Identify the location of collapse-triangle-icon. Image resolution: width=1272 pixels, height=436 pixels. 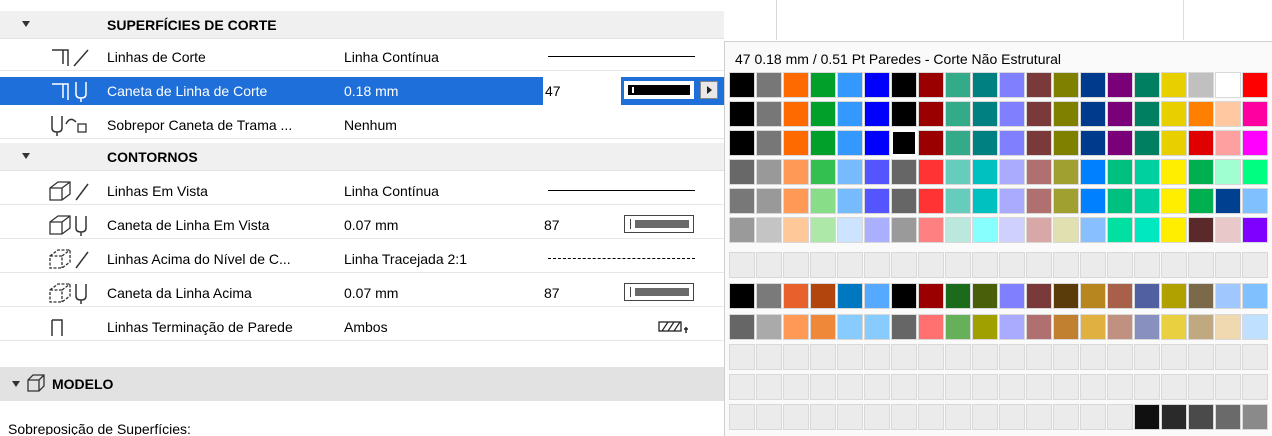
(16, 384).